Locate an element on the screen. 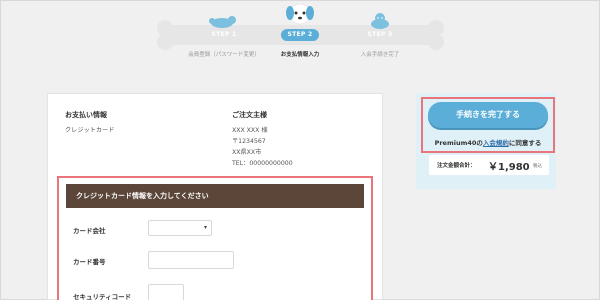  payment-method-value: クレジットカード is located at coordinates (90, 130).